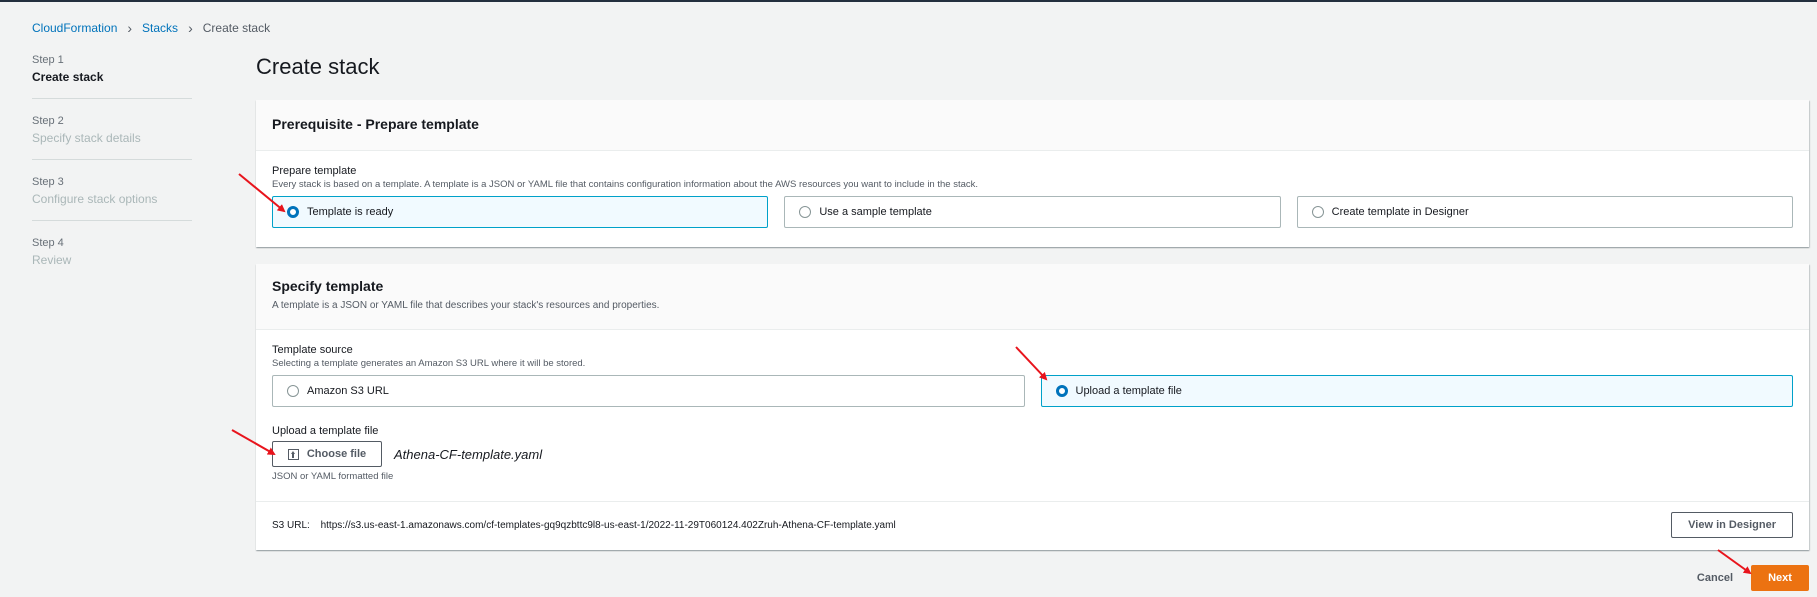  Describe the element at coordinates (1544, 212) in the screenshot. I see `option-create-in-designer: Create template in Designer` at that location.